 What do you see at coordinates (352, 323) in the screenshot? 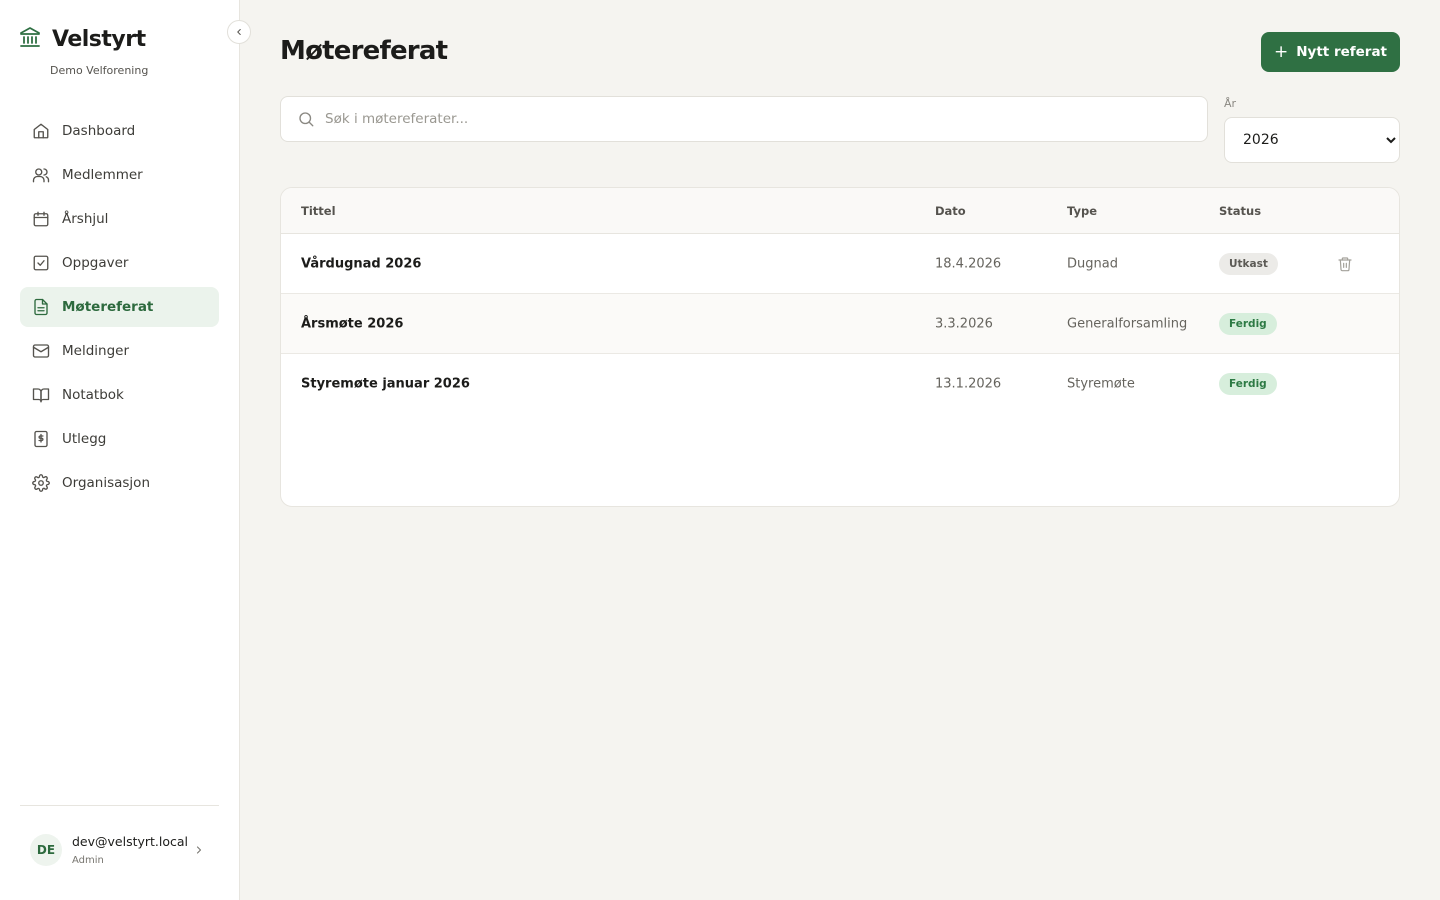
I see `row-title: Årsmøte 2026` at bounding box center [352, 323].